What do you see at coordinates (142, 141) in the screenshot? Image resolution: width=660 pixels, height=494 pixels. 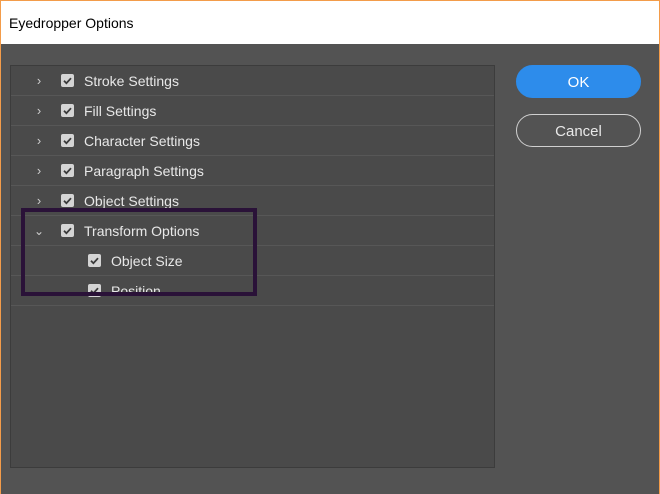 I see `tree-item-label: Character Settings` at bounding box center [142, 141].